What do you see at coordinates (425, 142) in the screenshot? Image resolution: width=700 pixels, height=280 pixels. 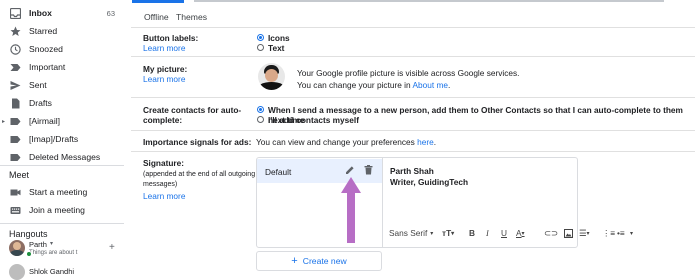 I see `ads-preferences-link: here` at bounding box center [425, 142].